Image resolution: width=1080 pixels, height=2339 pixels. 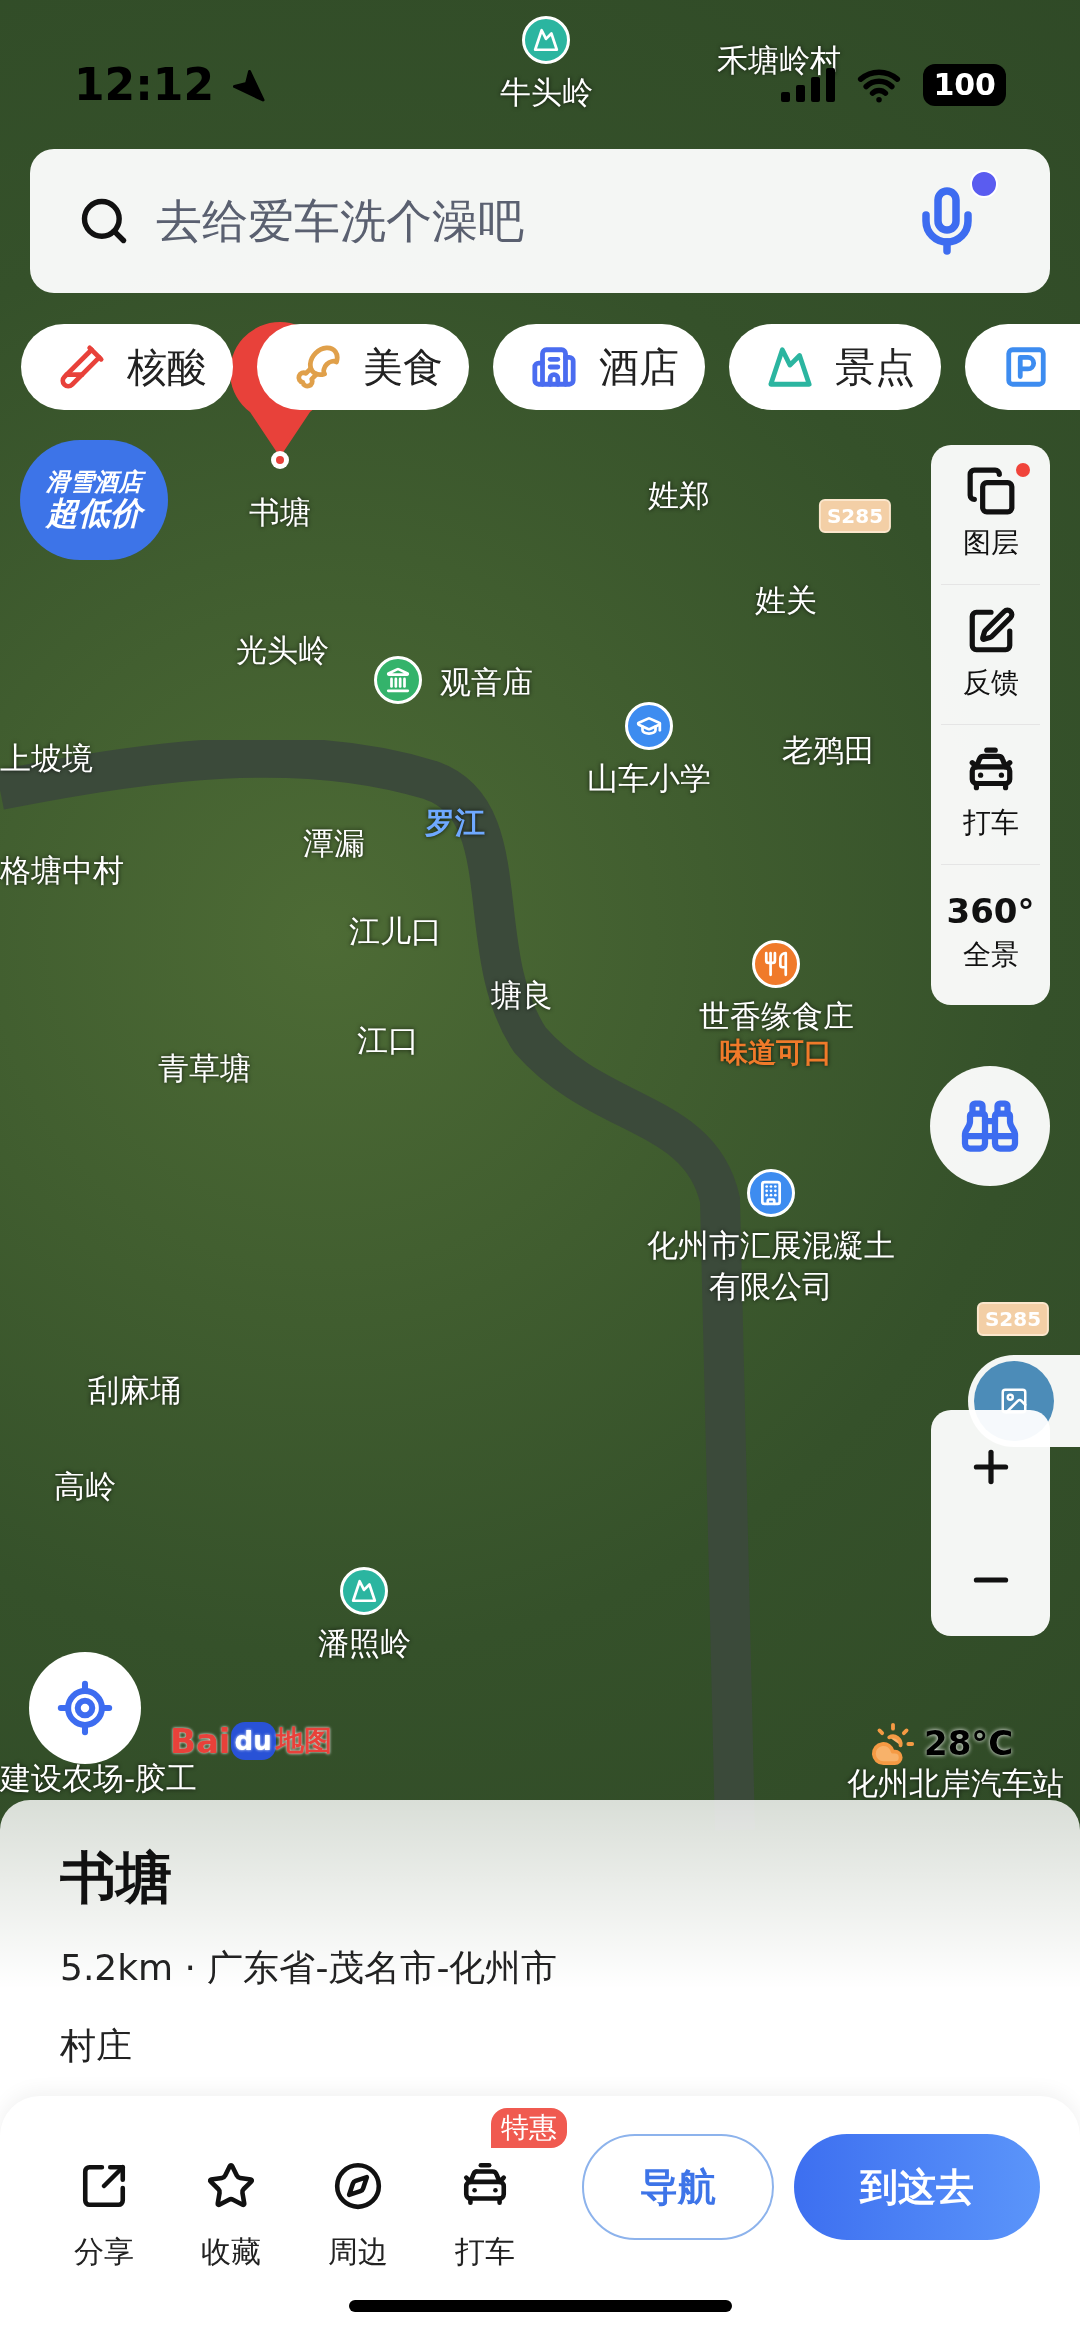 What do you see at coordinates (990, 935) in the screenshot?
I see `map-tool-button: 360° 全景` at bounding box center [990, 935].